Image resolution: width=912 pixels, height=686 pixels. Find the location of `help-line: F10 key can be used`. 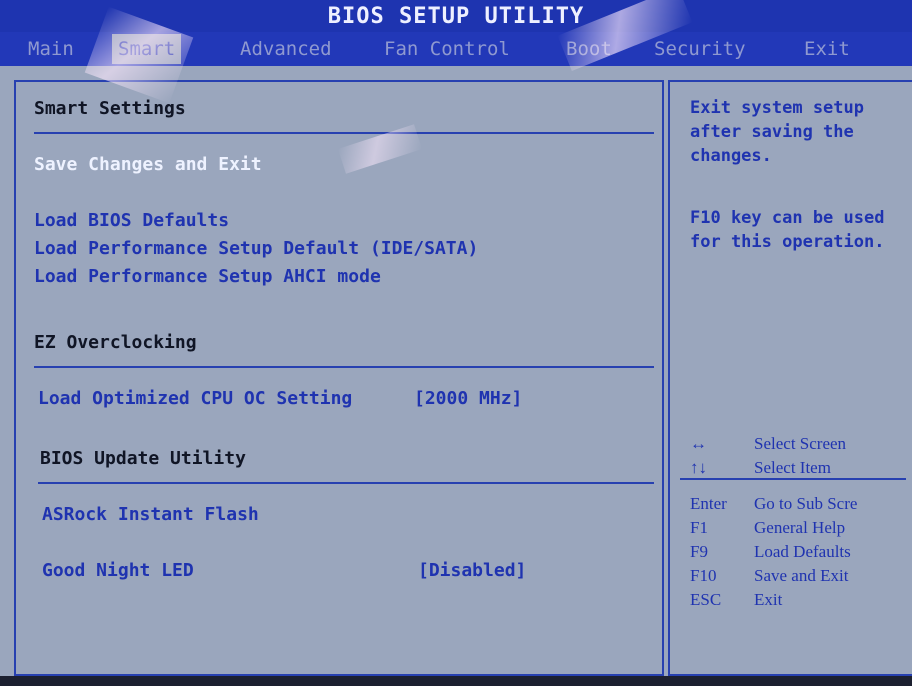

help-line: F10 key can be used is located at coordinates (787, 218).